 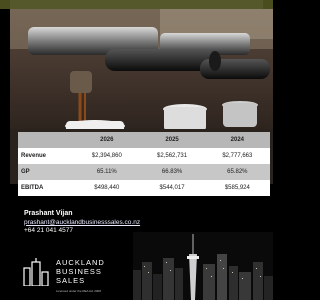 I want to click on city-skyline-photo, so click(x=203, y=266).